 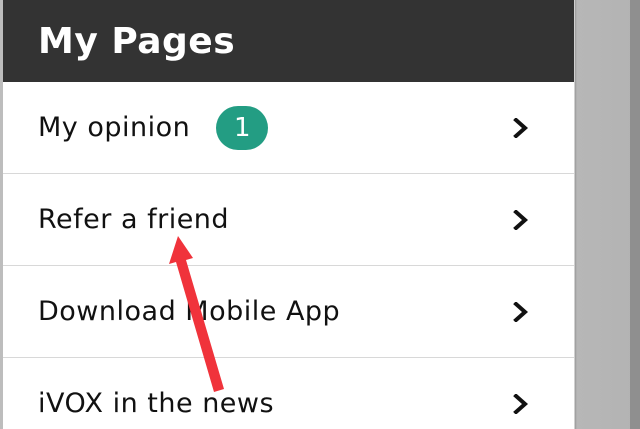 What do you see at coordinates (288, 393) in the screenshot?
I see `menu-item-ivox-in-the-news: iVOX in the news` at bounding box center [288, 393].